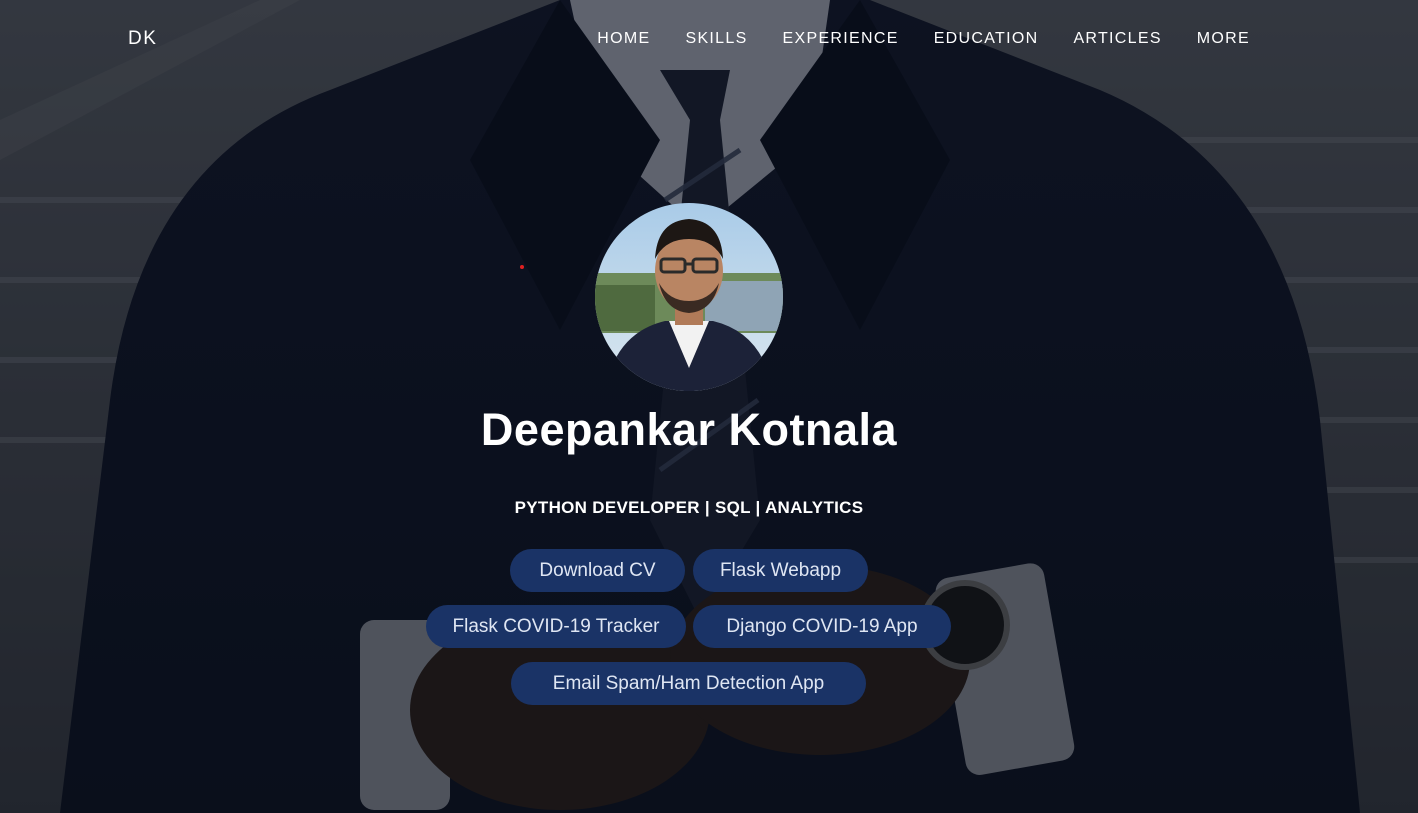 This screenshot has height=813, width=1418. Describe the element at coordinates (556, 626) in the screenshot. I see `flask-covid-tracker-button: Flask COVID-19 Tracker` at that location.